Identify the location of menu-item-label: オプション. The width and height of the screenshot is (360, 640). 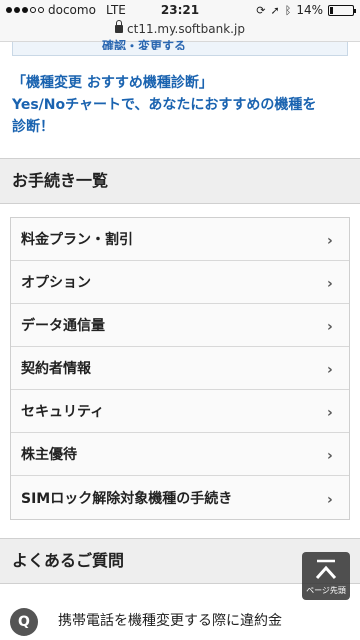
(56, 283).